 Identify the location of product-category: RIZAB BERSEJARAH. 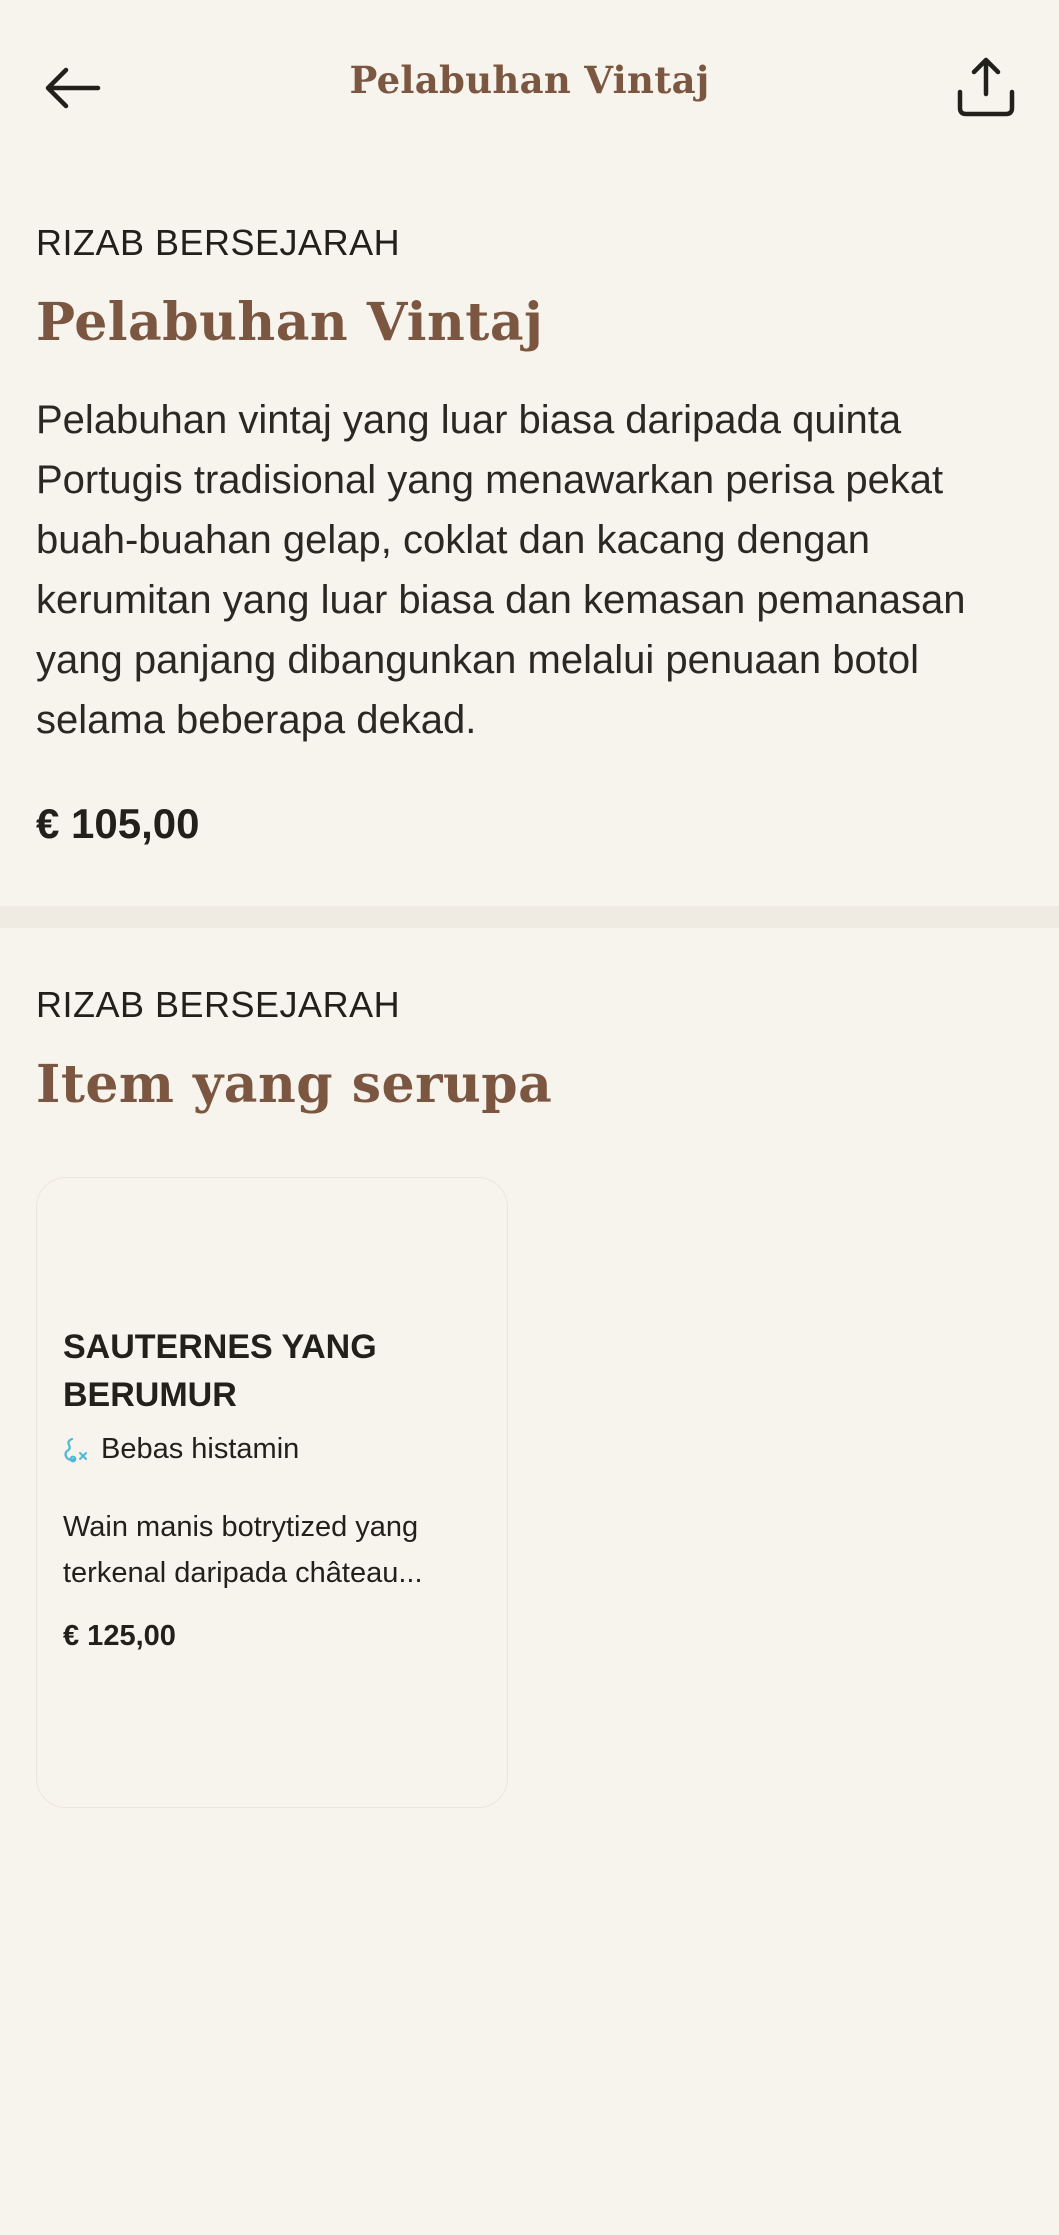
(218, 242).